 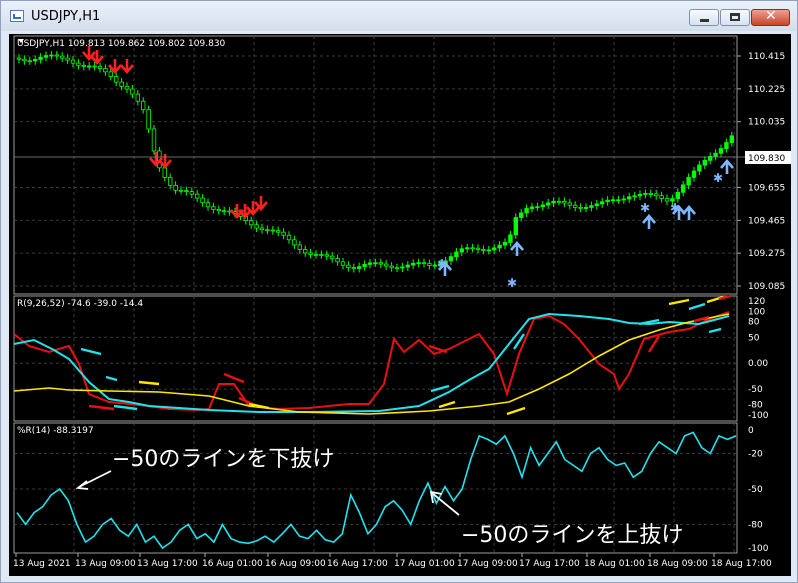 What do you see at coordinates (754, 338) in the screenshot?
I see `indicator-axis-label: 50` at bounding box center [754, 338].